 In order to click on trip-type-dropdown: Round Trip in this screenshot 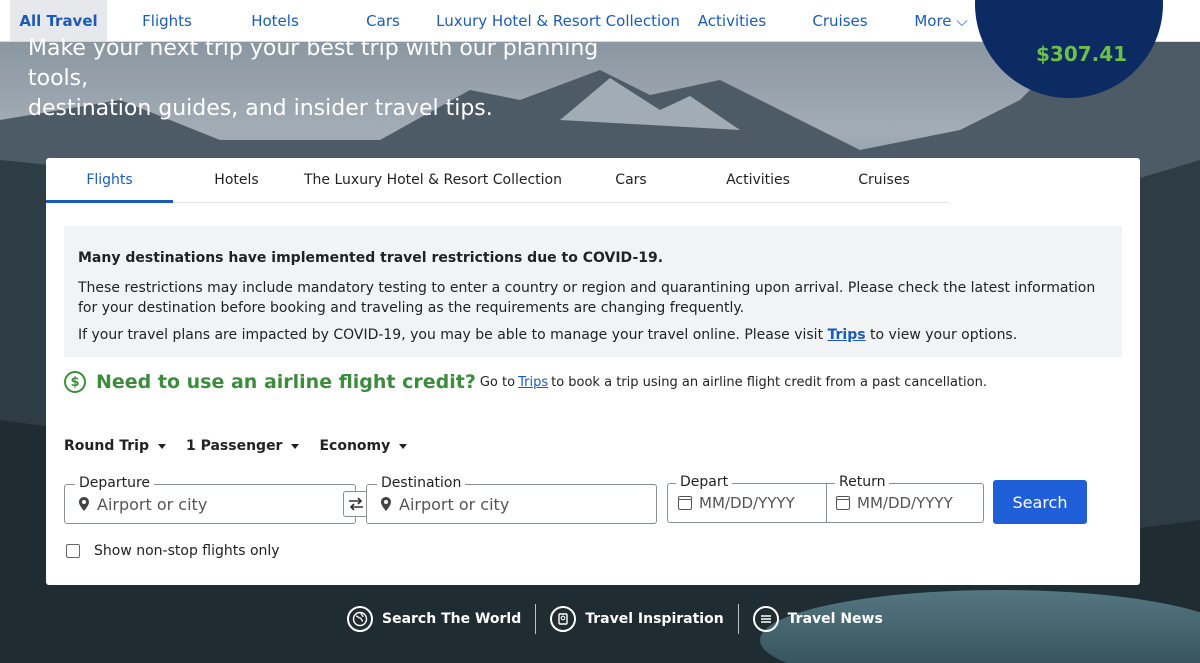, I will do `click(115, 446)`.